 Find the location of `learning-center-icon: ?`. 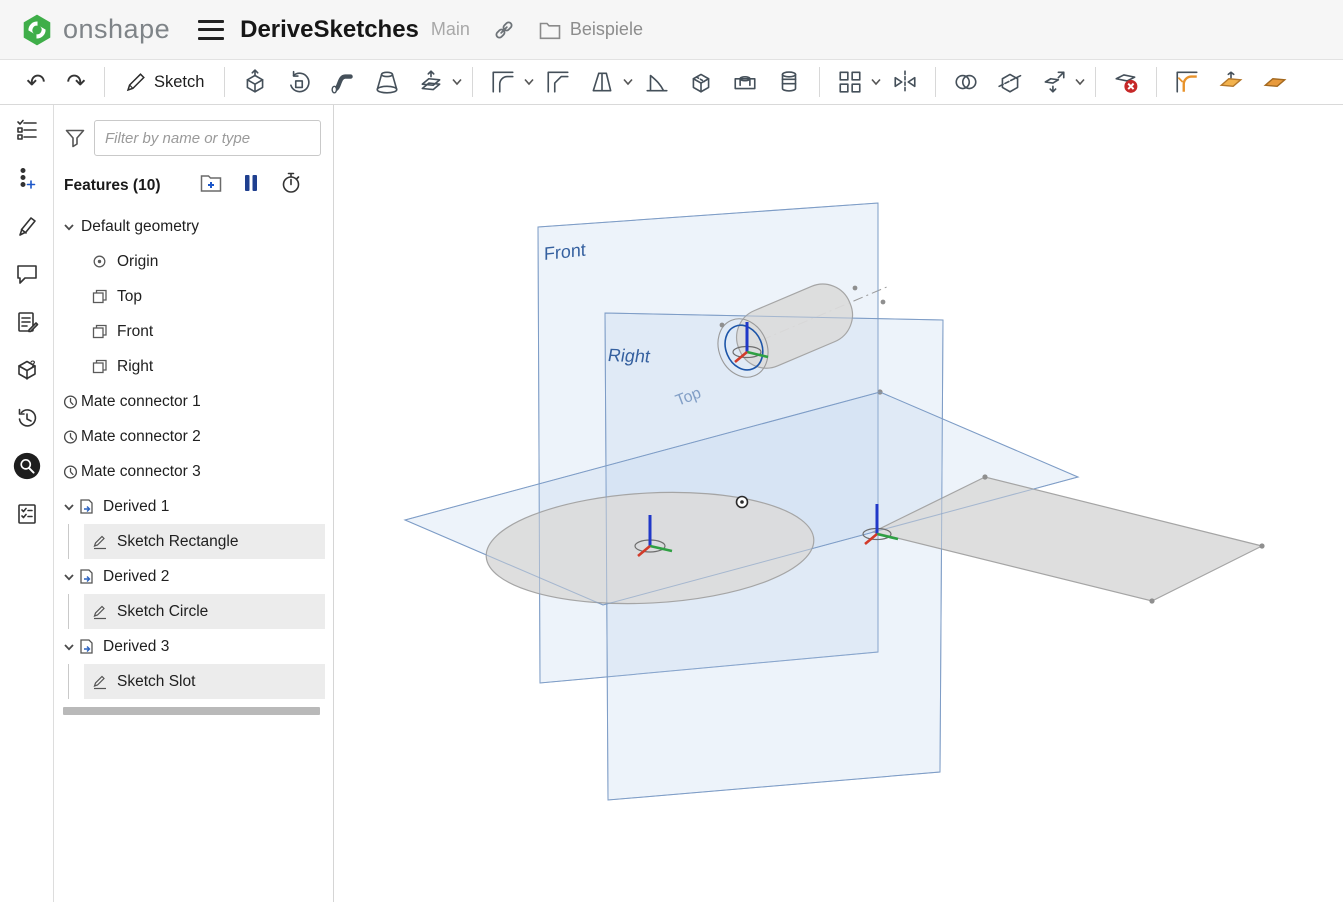

learning-center-icon: ? is located at coordinates (27, 370).